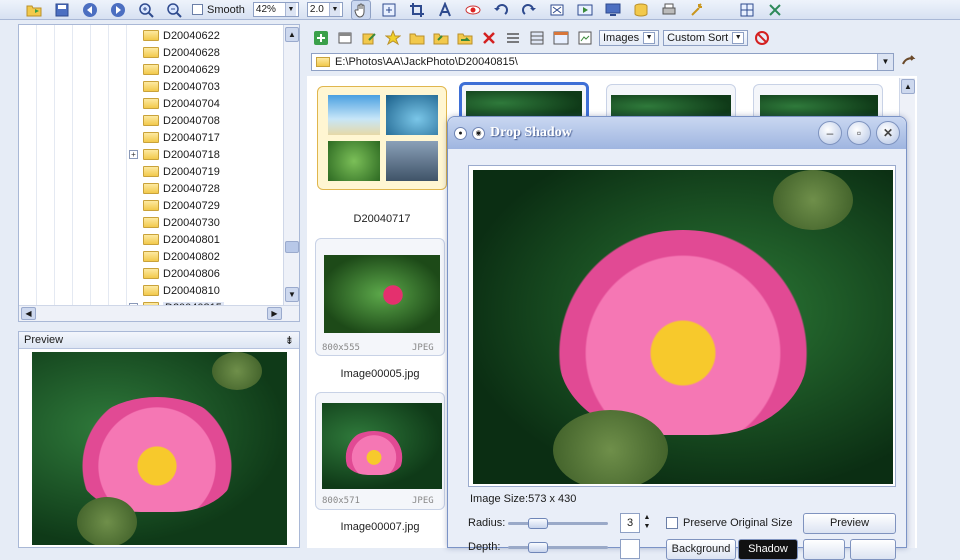 The width and height of the screenshot is (960, 560). I want to click on move-to-icon, so click(465, 38).